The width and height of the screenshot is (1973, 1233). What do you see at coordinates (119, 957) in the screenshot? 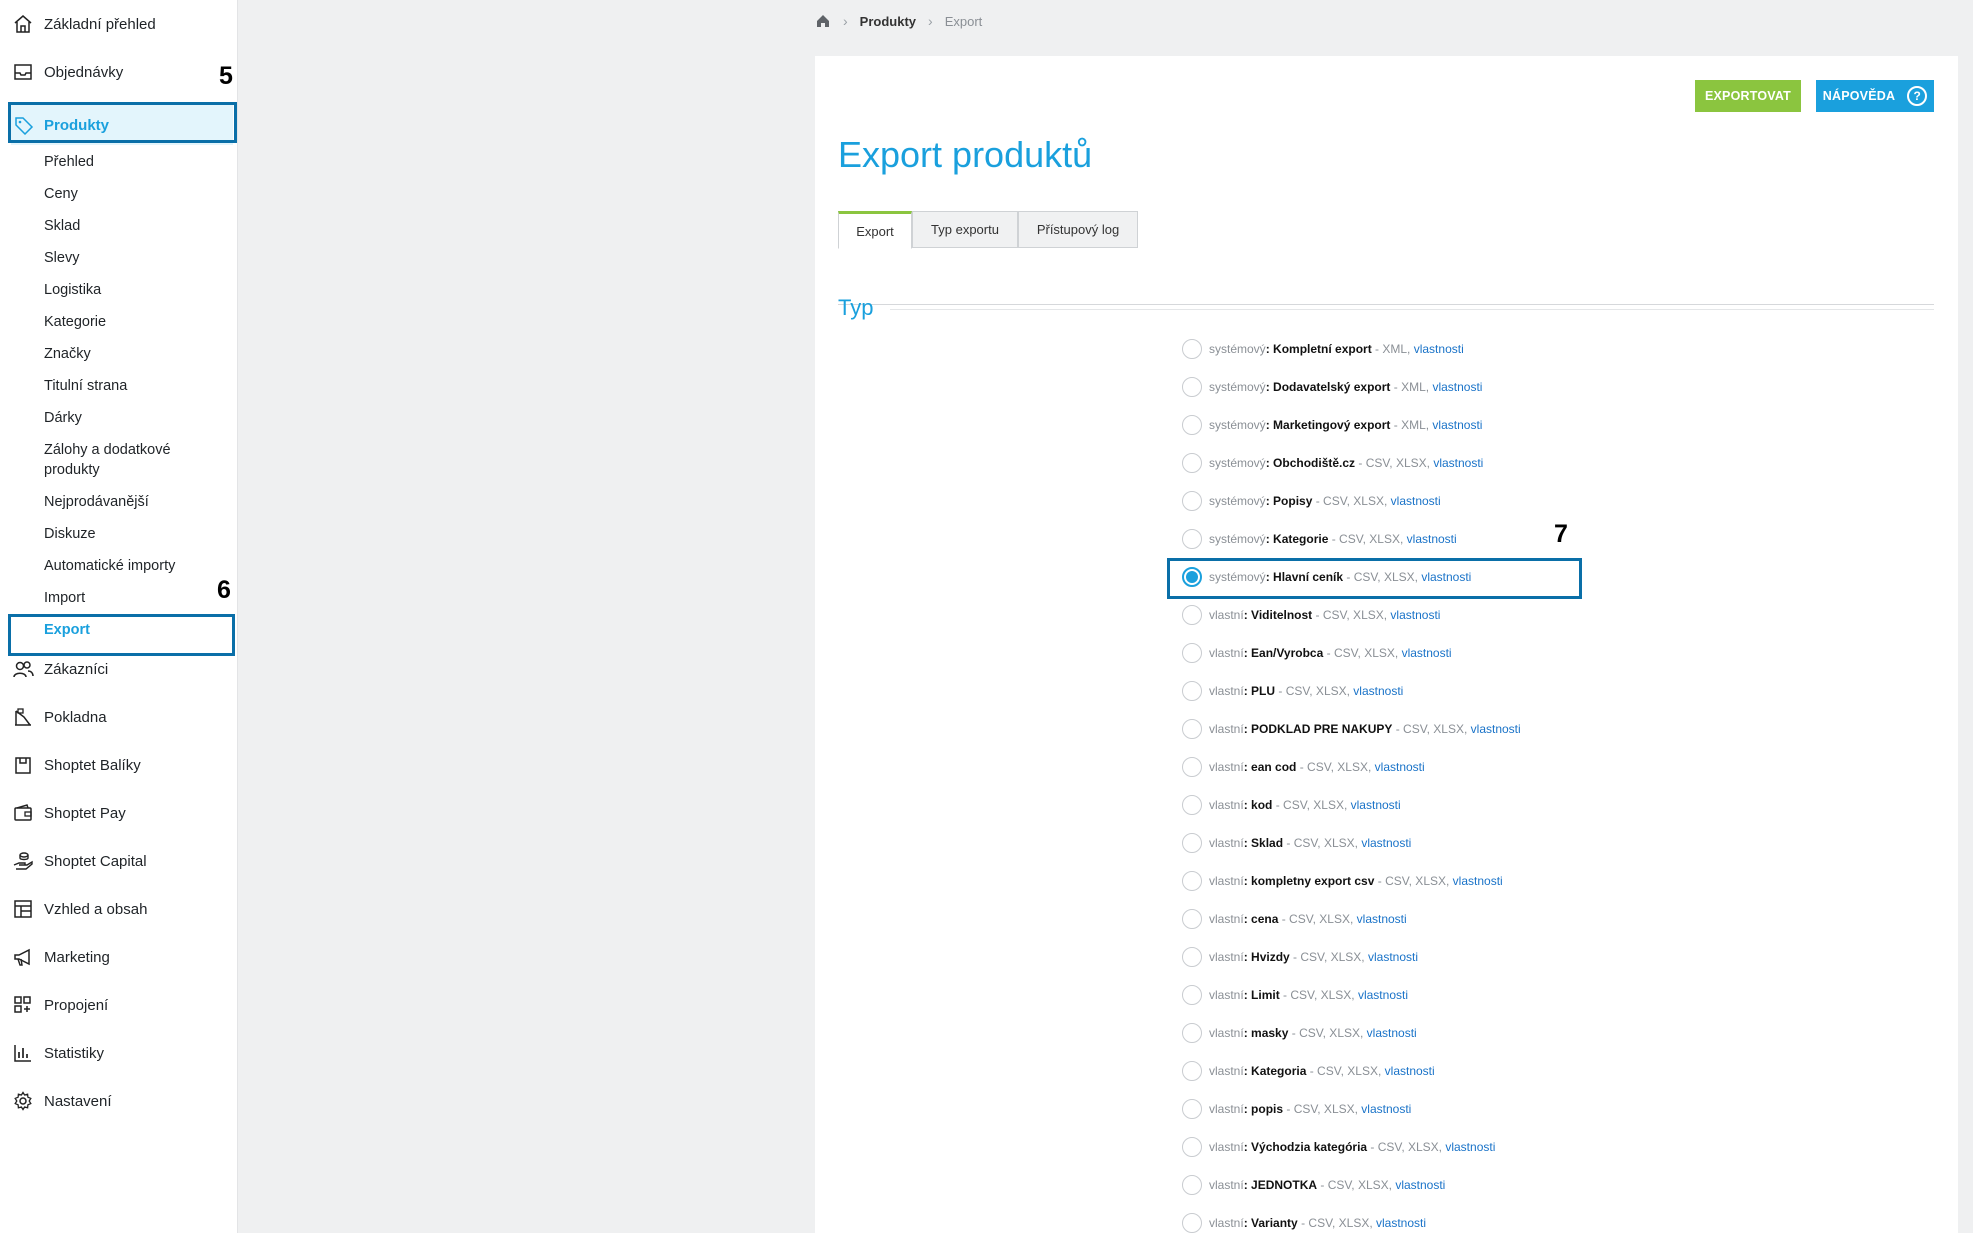
I see `sidebar-item-marketing: Marketing` at bounding box center [119, 957].